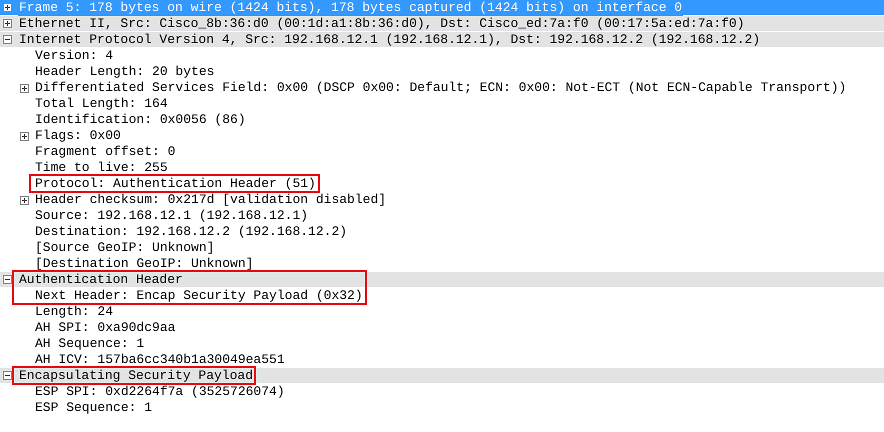  I want to click on field-label: Time to live: 255, so click(101, 168).